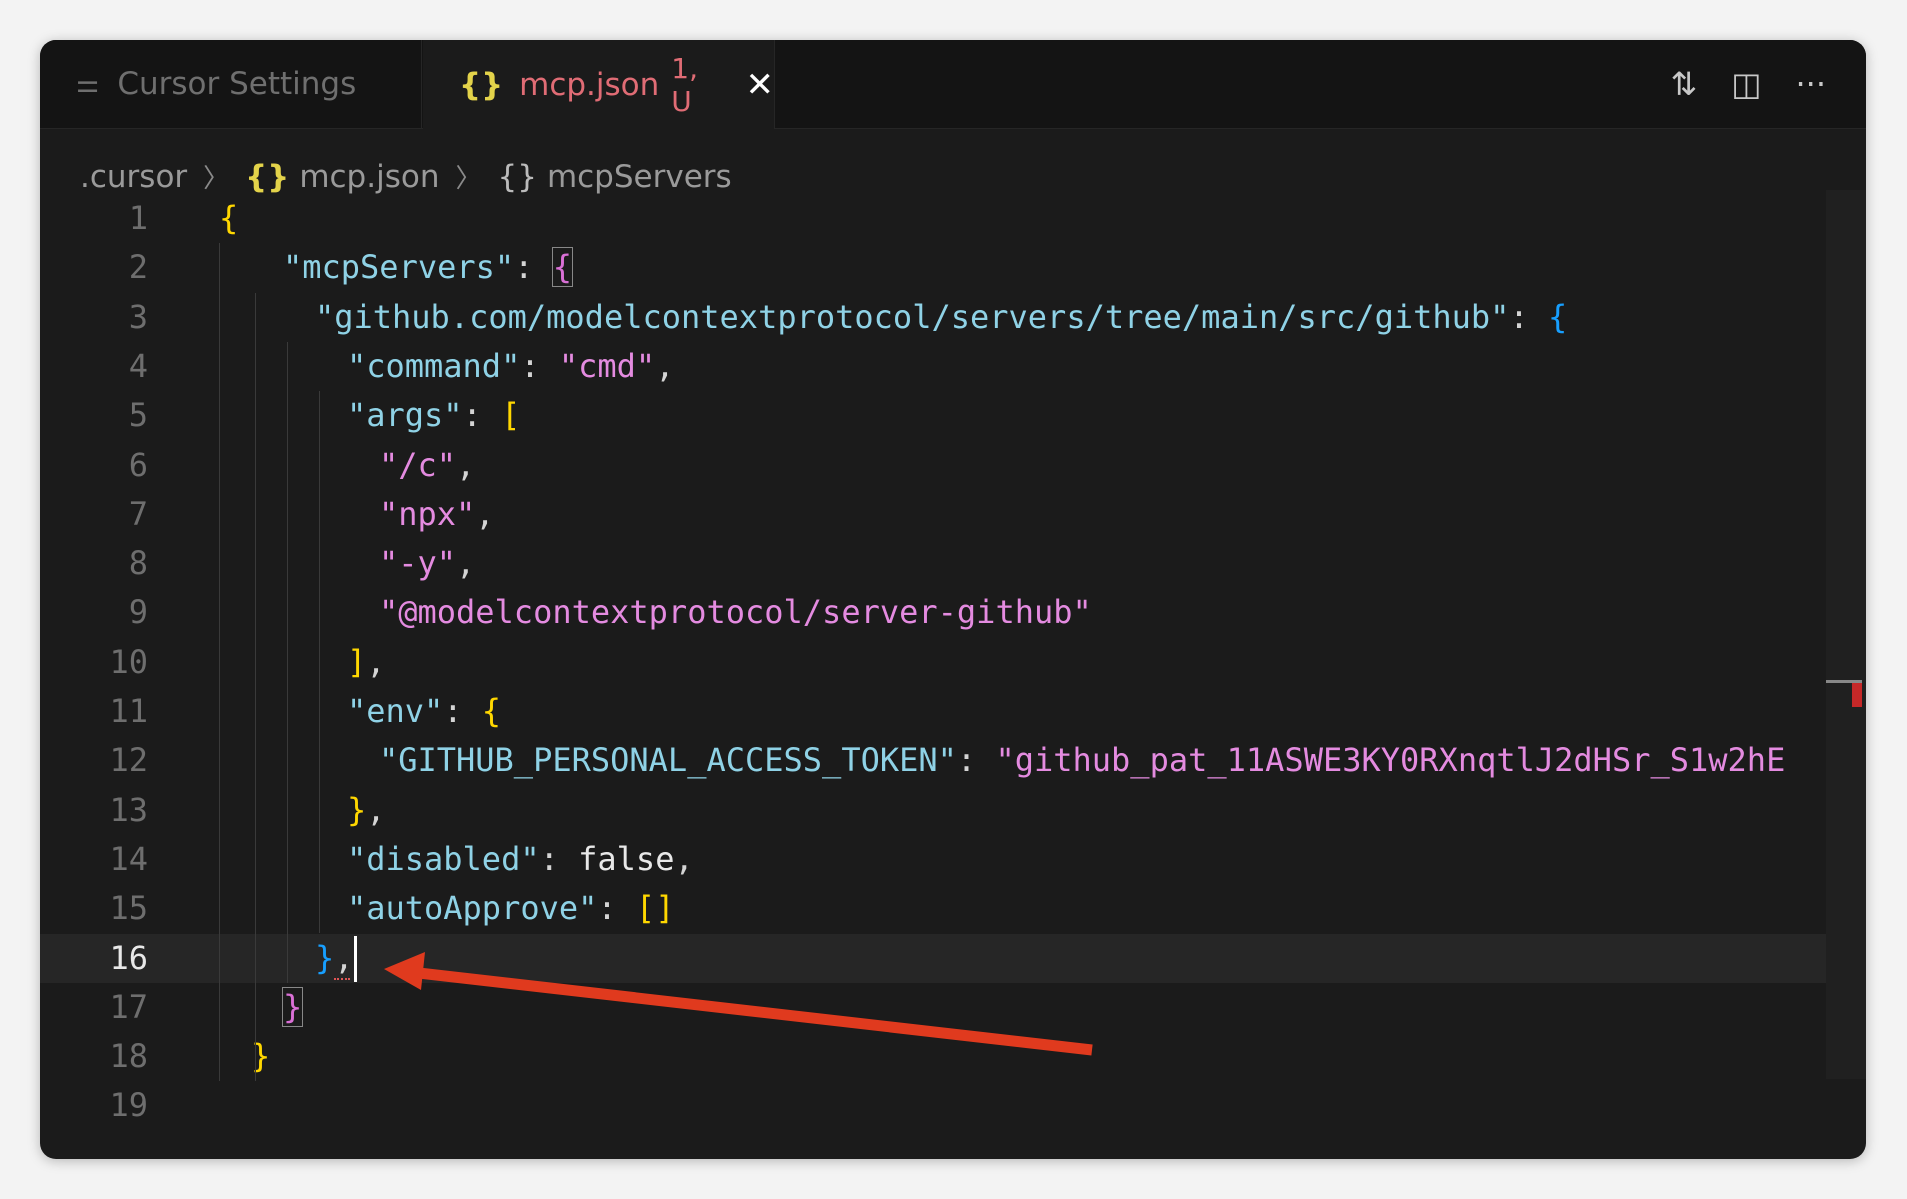 This screenshot has height=1199, width=1907. Describe the element at coordinates (404, 971) in the screenshot. I see `arrow-head` at that location.